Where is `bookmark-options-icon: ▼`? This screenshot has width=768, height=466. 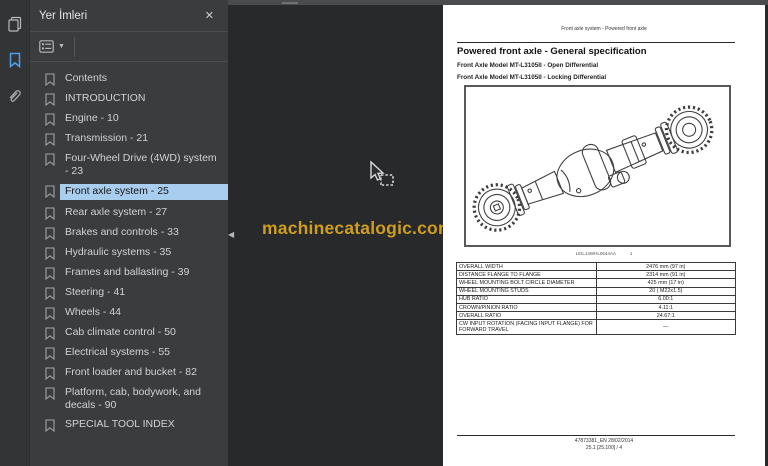 bookmark-options-icon: ▼ is located at coordinates (52, 46).